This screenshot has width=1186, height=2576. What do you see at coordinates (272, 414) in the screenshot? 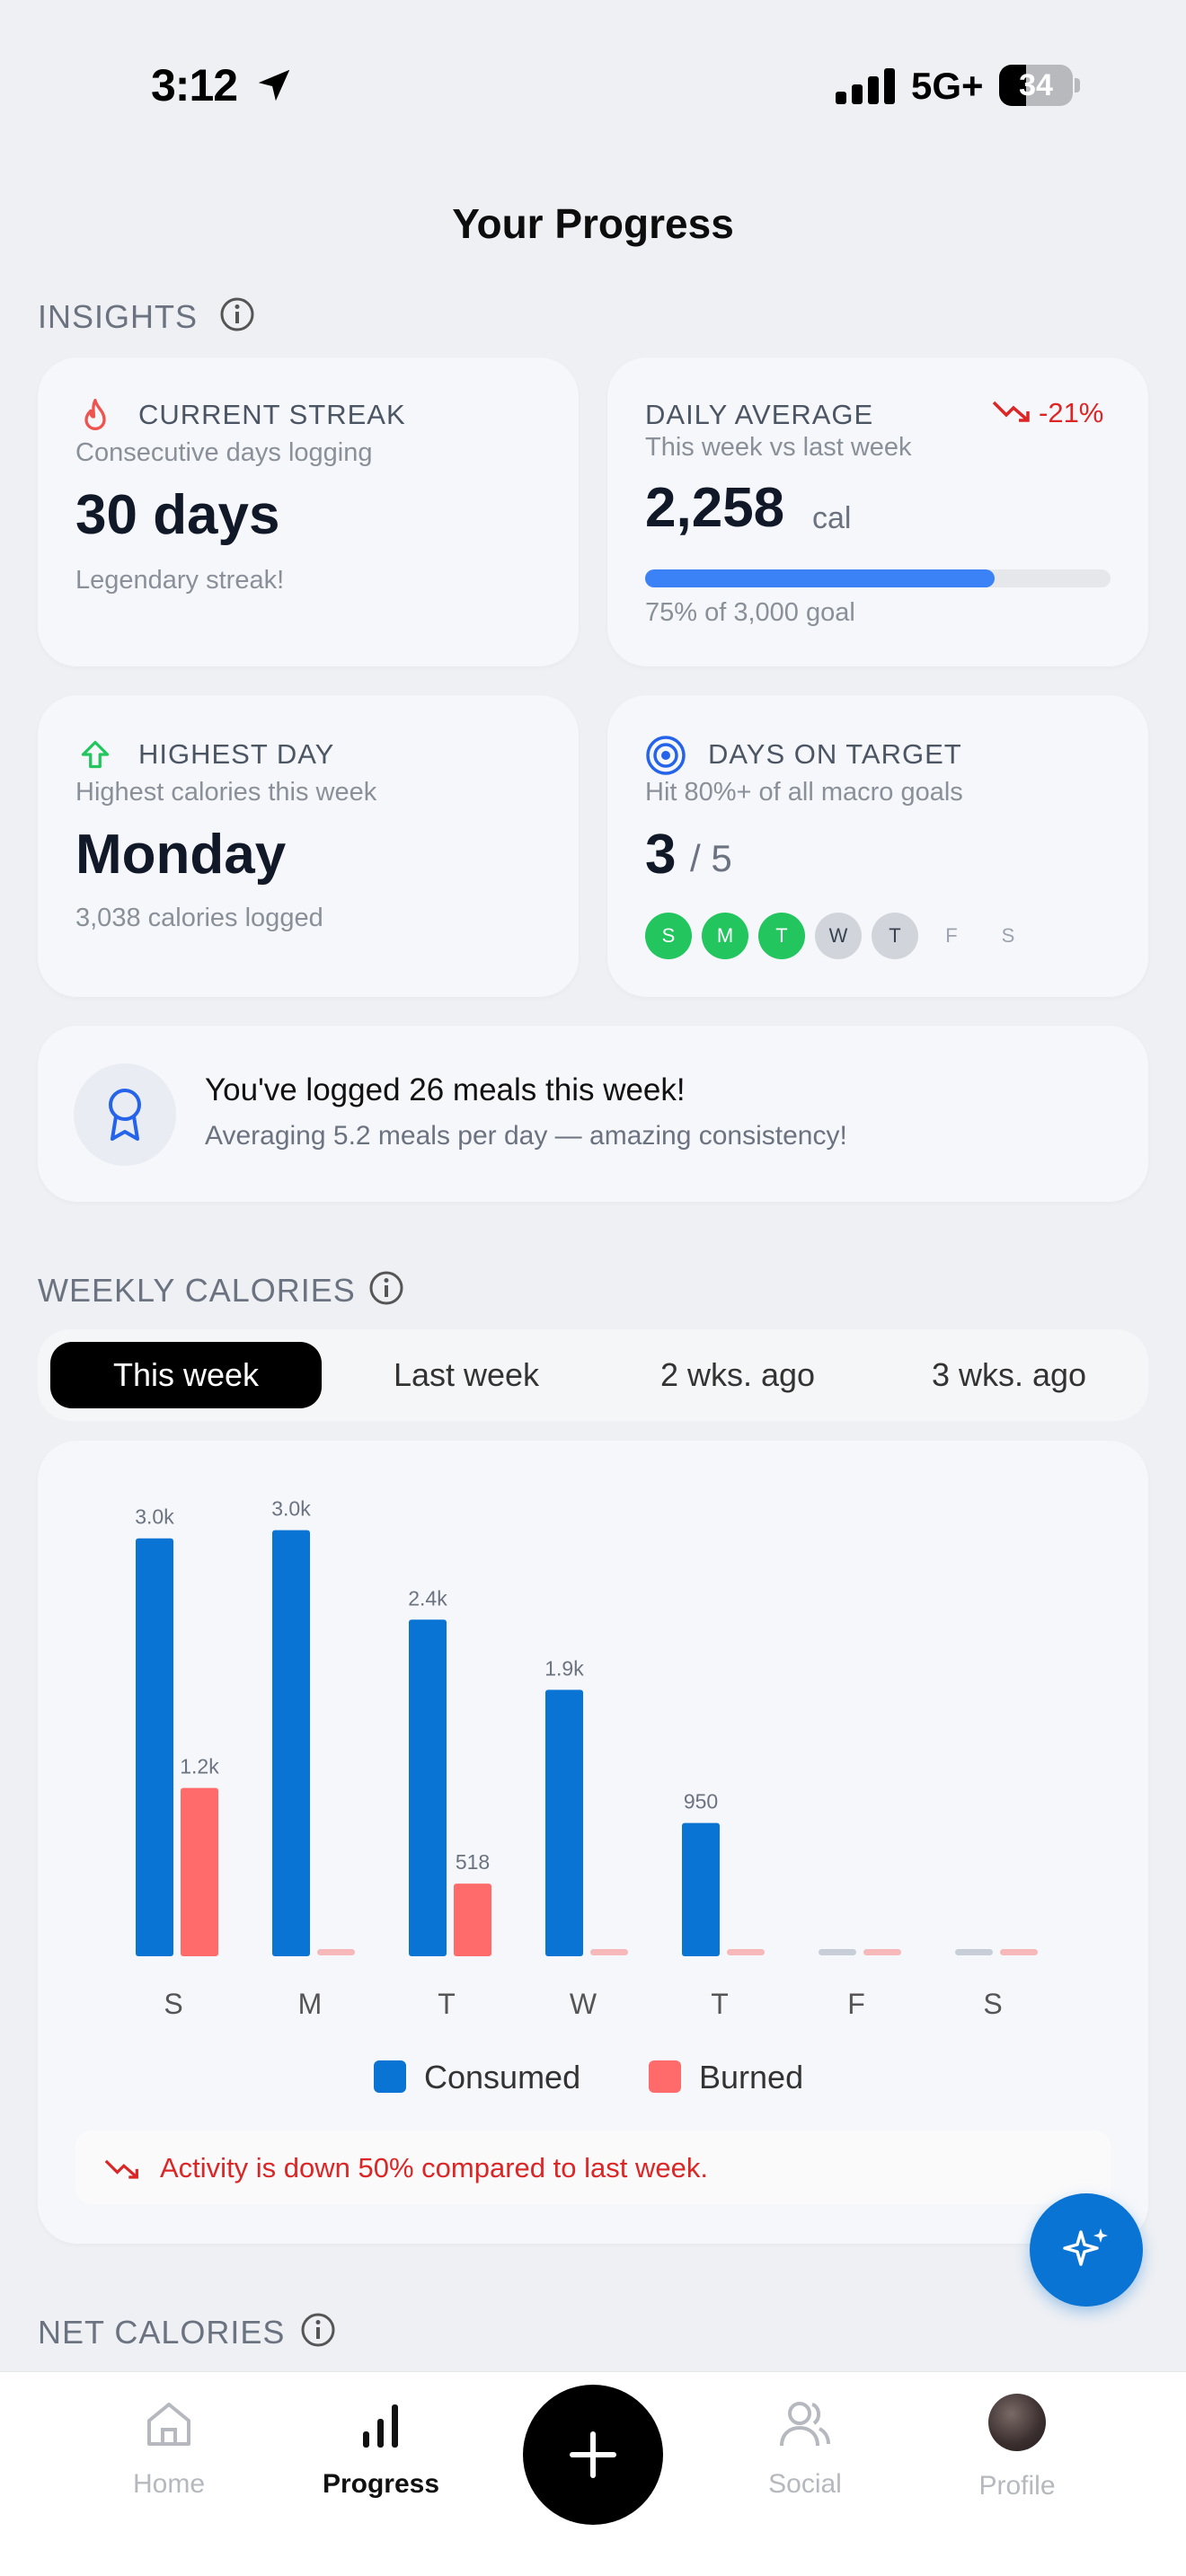
I see `streak-title: CURRENT STREAK` at bounding box center [272, 414].